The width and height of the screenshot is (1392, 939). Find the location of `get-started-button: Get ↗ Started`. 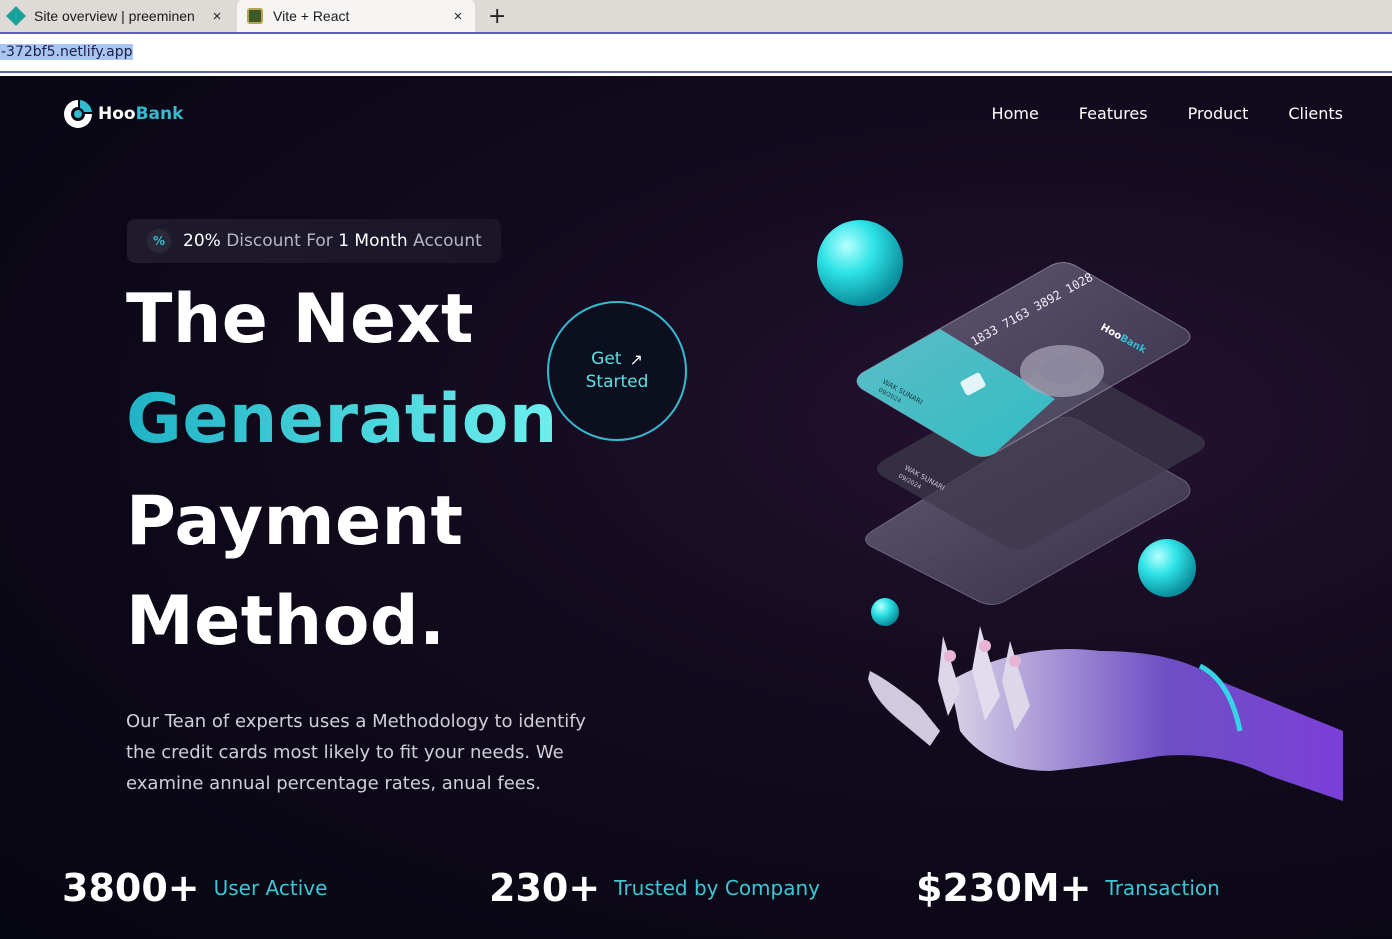

get-started-button: Get ↗ Started is located at coordinates (617, 371).